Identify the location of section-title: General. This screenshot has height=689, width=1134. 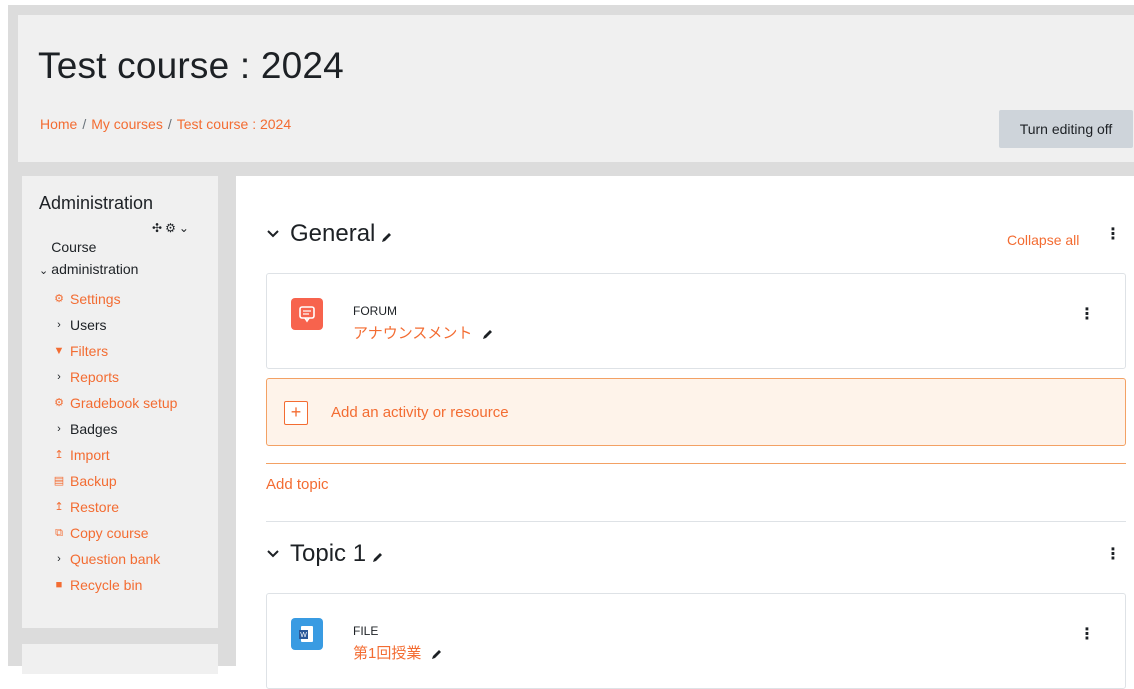
(332, 234).